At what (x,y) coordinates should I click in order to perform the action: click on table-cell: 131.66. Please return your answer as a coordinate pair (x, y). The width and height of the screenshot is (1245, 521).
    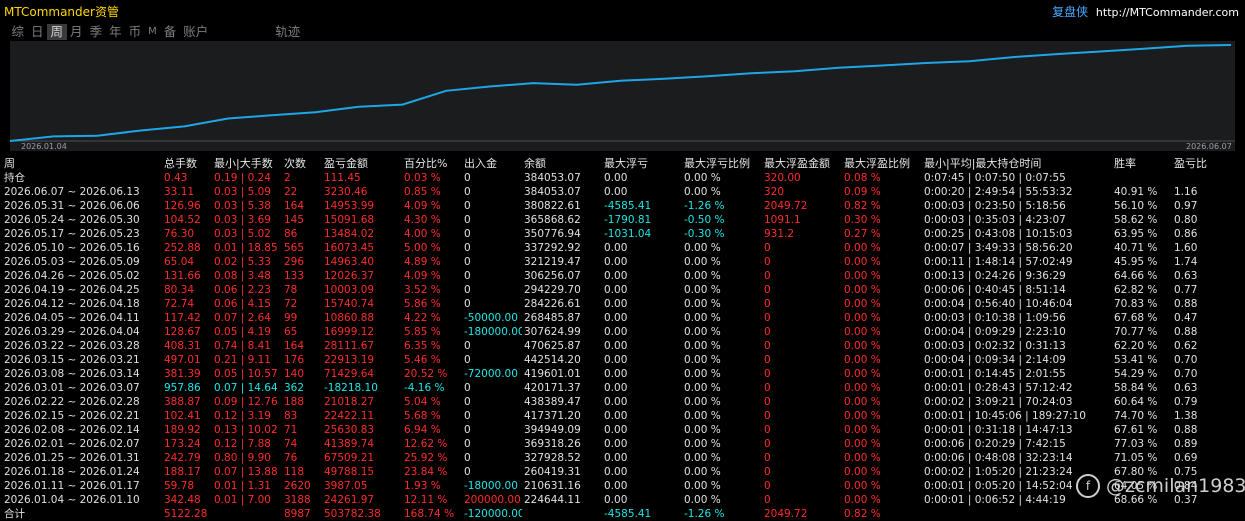
    Looking at the image, I should click on (182, 276).